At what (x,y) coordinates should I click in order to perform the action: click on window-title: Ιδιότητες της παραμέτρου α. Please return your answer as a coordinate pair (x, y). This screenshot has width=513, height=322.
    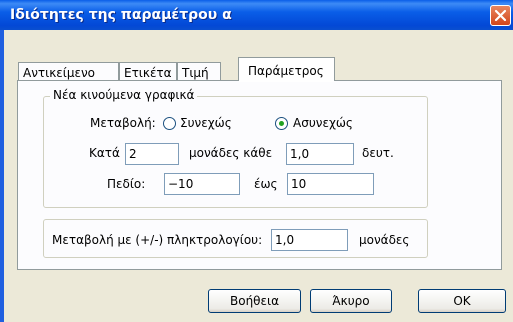
    Looking at the image, I should click on (121, 15).